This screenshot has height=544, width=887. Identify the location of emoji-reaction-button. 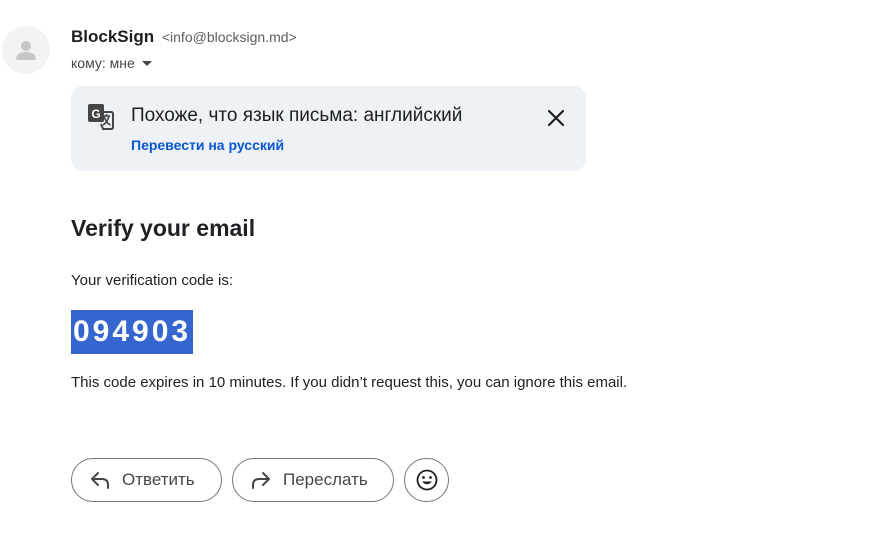
(426, 480).